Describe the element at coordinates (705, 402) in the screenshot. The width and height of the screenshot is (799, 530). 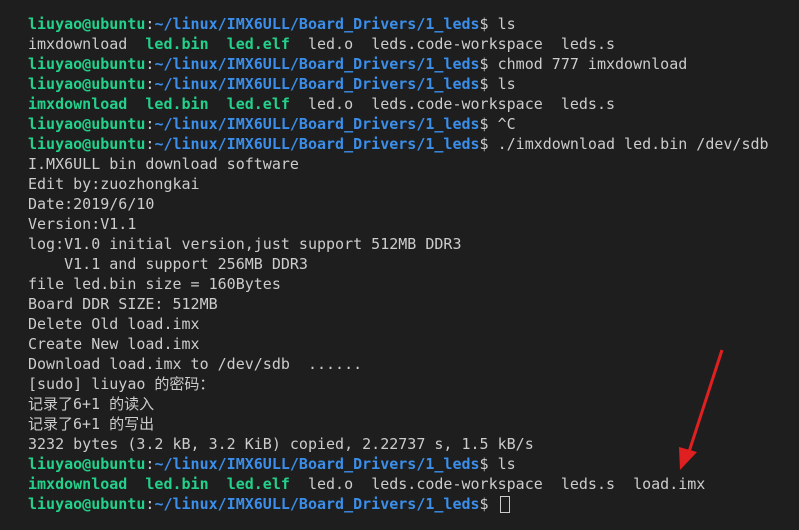
I see `arrow-shaft` at that location.